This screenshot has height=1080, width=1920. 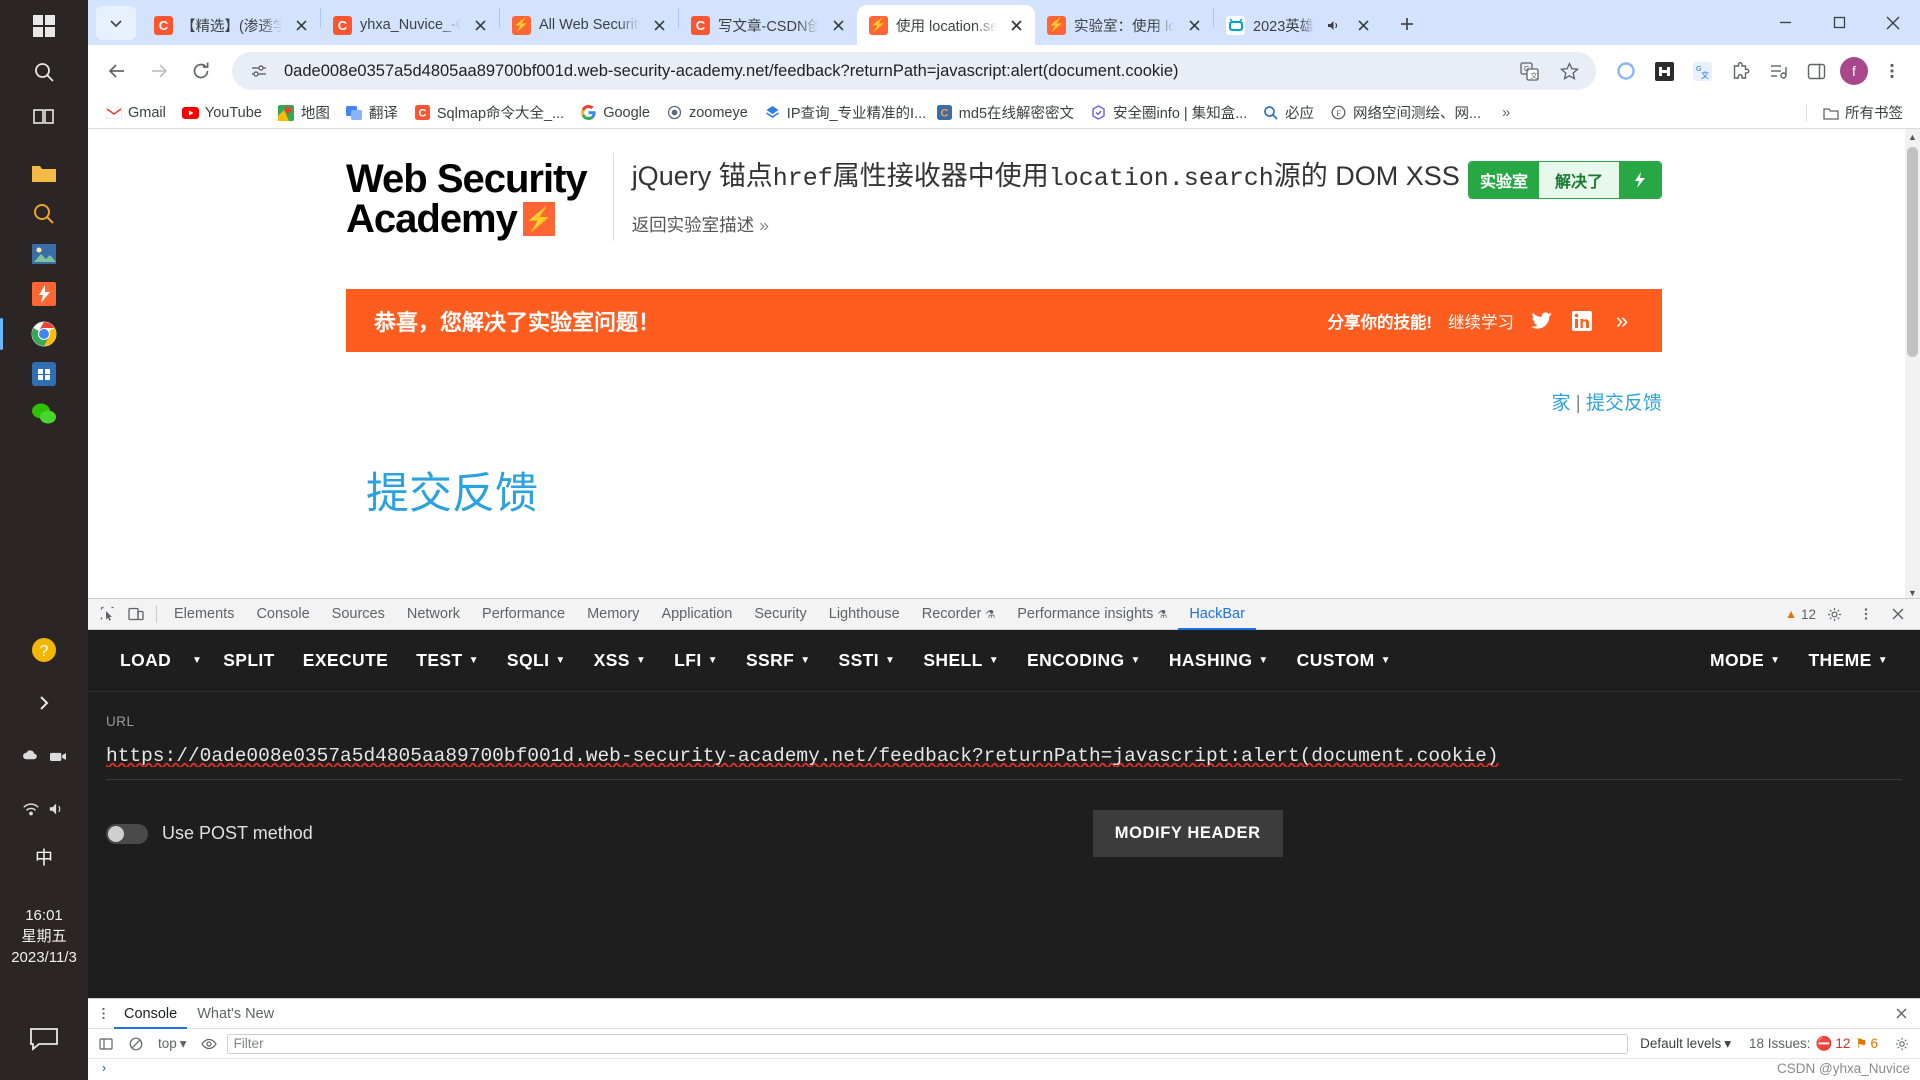 What do you see at coordinates (1778, 71) in the screenshot?
I see `media-icon` at bounding box center [1778, 71].